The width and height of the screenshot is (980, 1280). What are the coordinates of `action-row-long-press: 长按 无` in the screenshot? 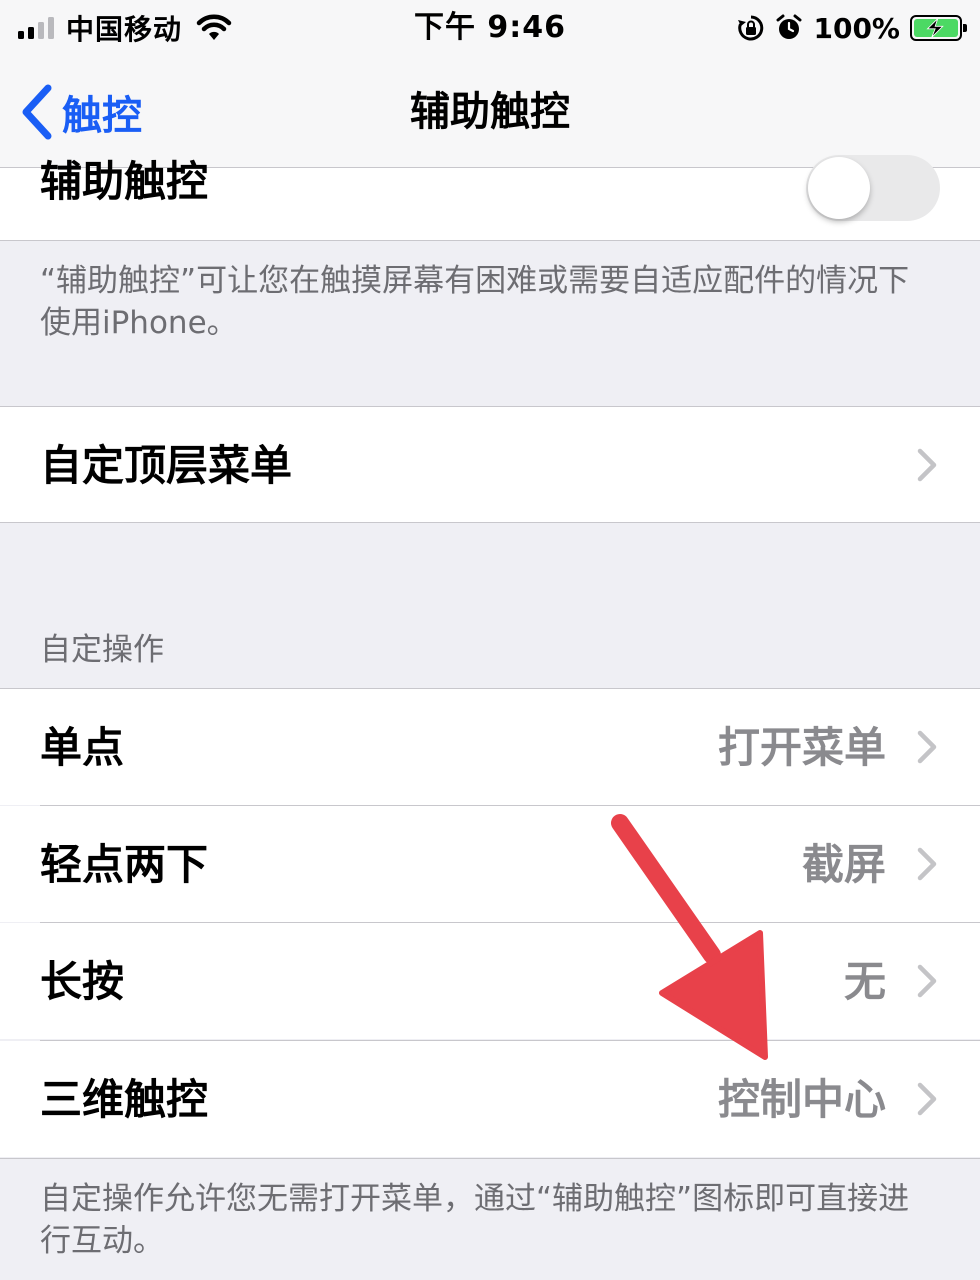 It's located at (490, 981).